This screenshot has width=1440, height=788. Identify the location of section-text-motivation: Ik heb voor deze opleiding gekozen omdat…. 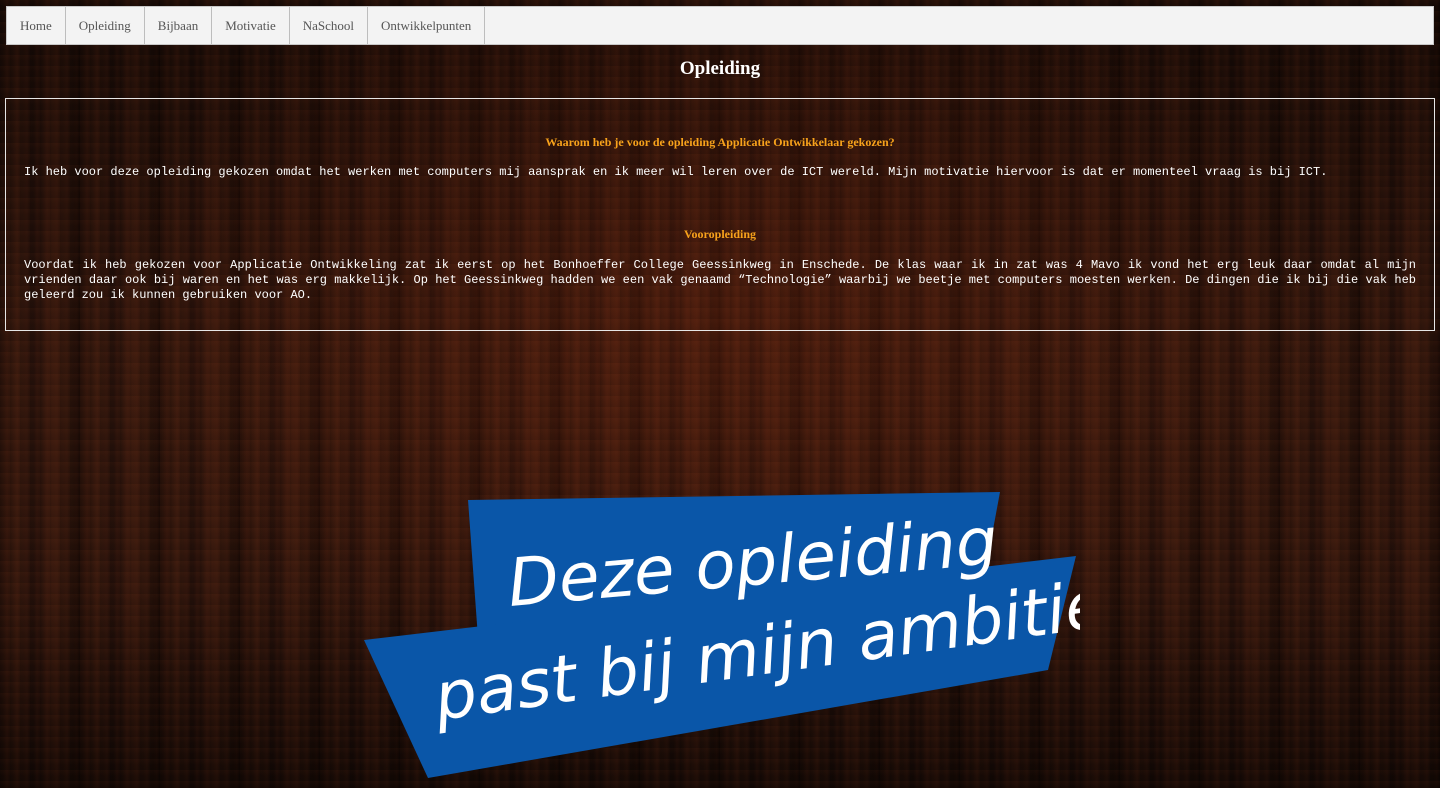
(676, 172).